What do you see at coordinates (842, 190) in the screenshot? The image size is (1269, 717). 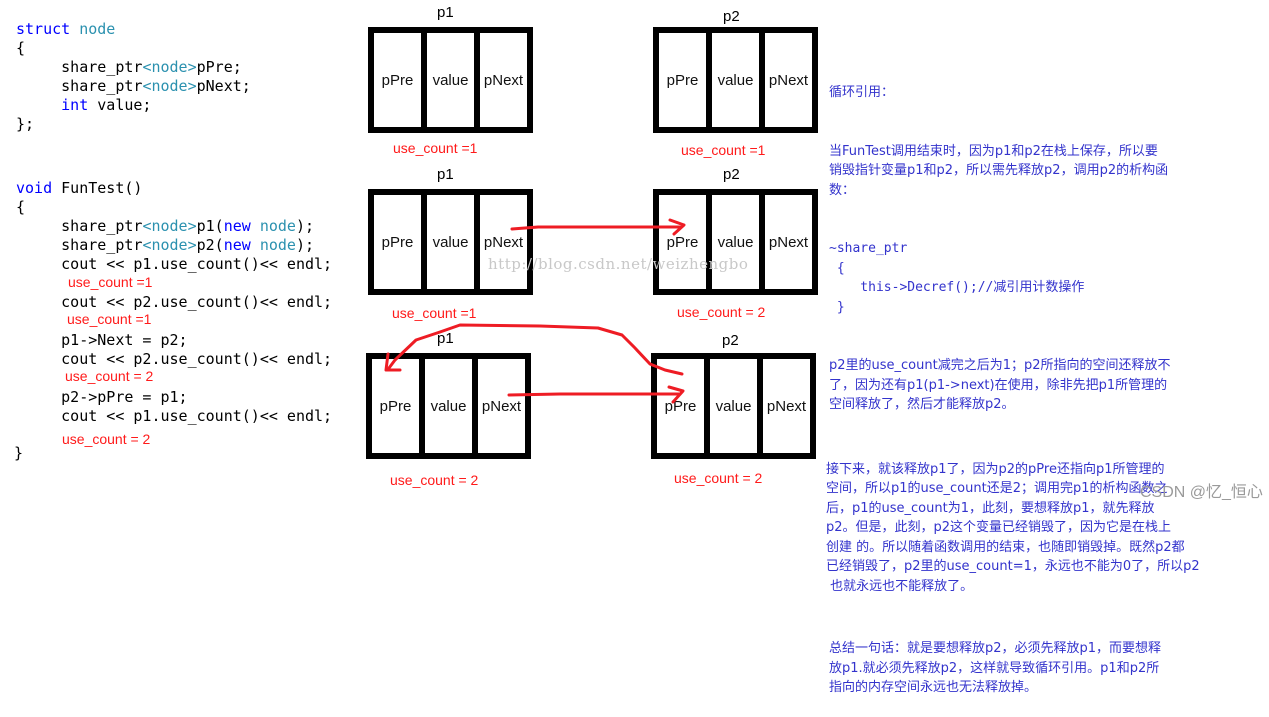 I see `note-line: 数：` at bounding box center [842, 190].